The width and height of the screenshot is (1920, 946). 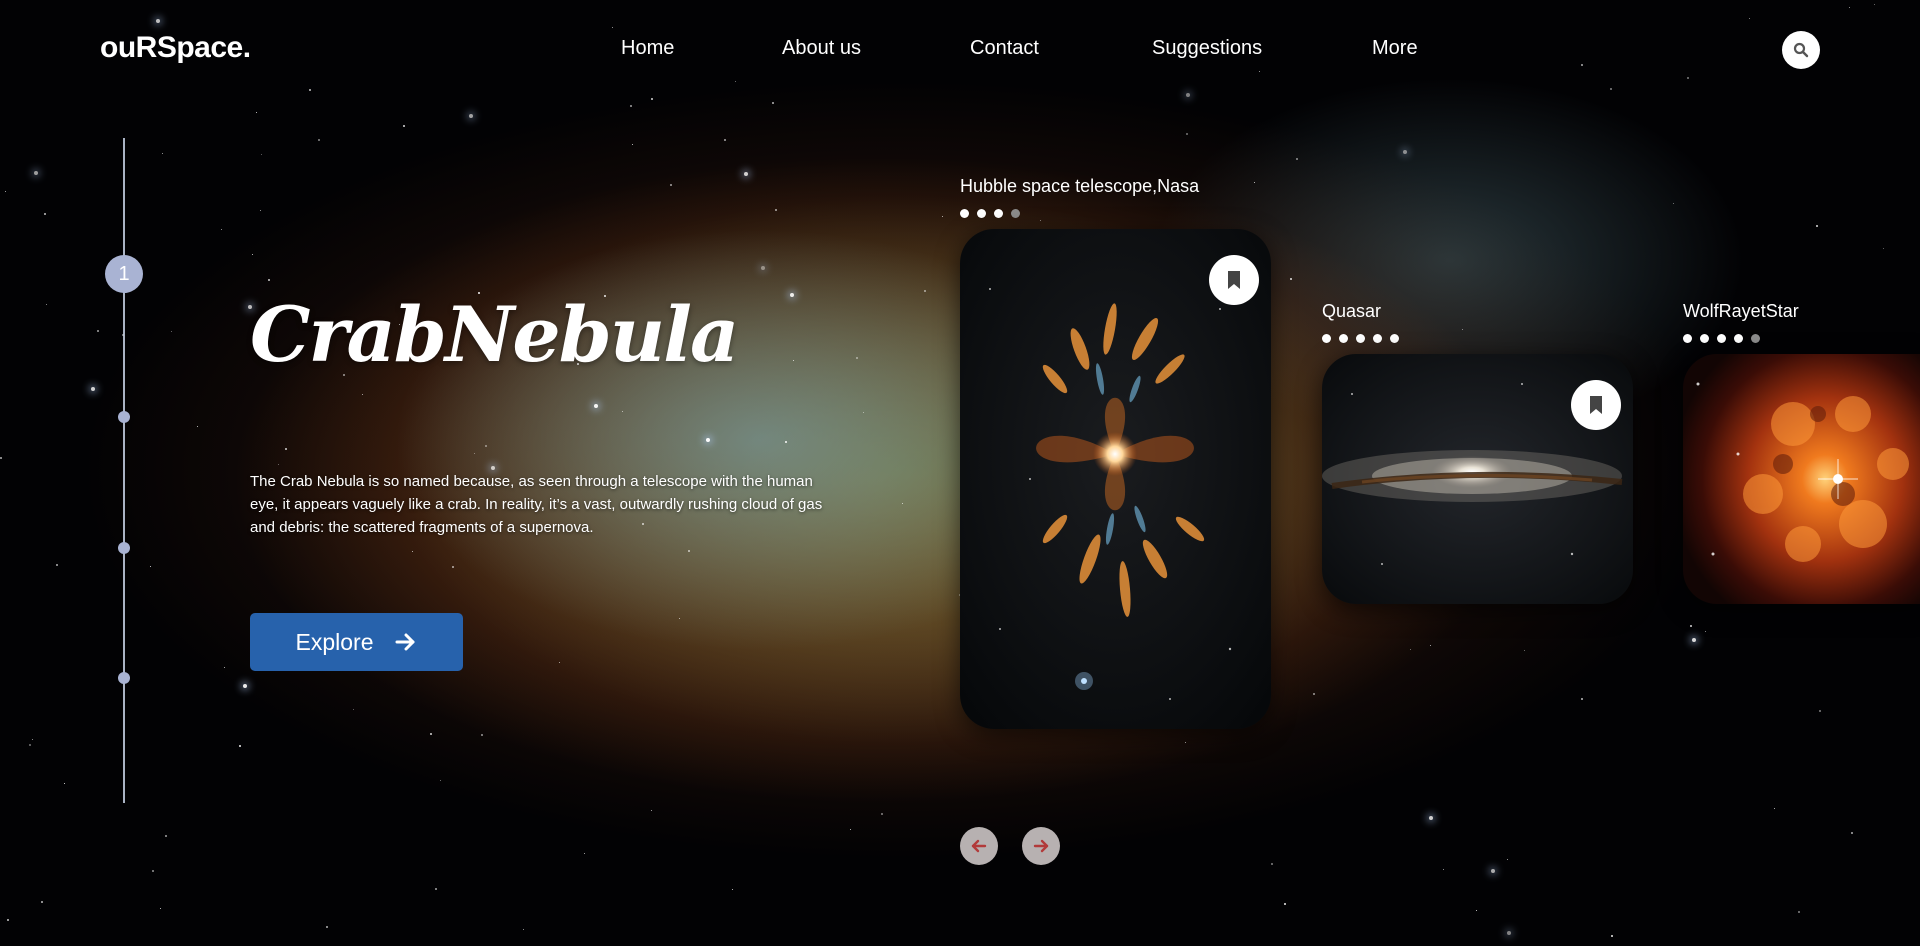 I want to click on nav-item-contact: Contact, so click(x=1004, y=48).